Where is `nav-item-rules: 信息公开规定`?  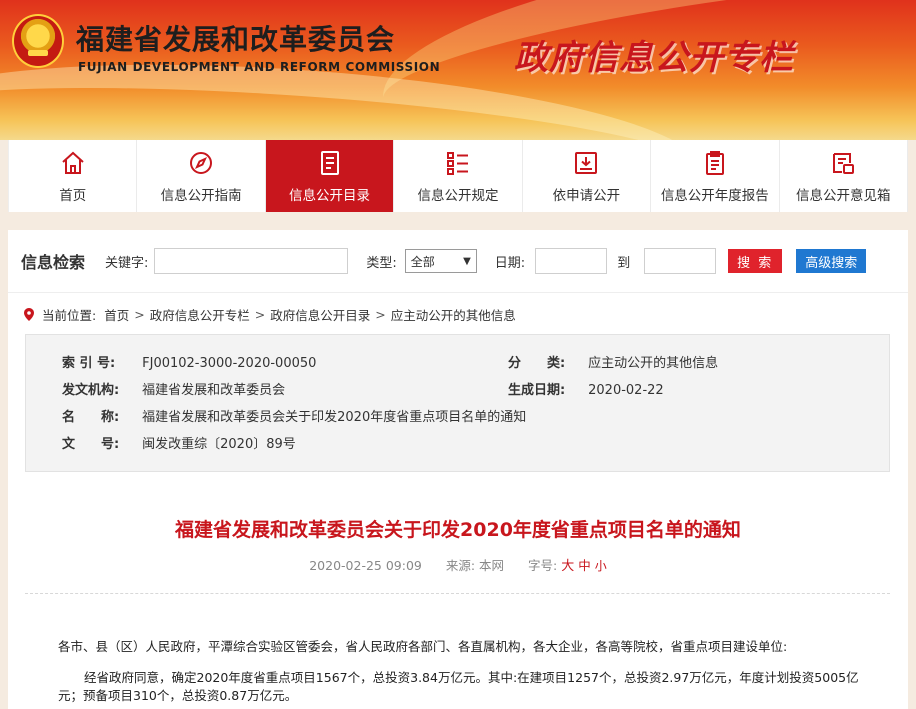 nav-item-rules: 信息公开规定 is located at coordinates (458, 176).